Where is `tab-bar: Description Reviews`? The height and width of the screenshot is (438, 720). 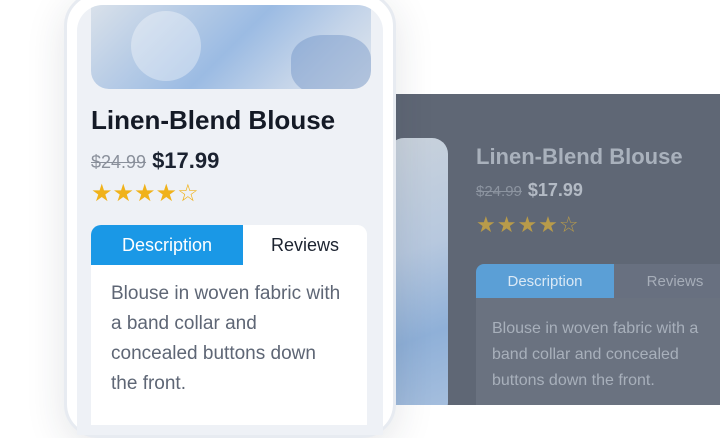 tab-bar: Description Reviews is located at coordinates (229, 245).